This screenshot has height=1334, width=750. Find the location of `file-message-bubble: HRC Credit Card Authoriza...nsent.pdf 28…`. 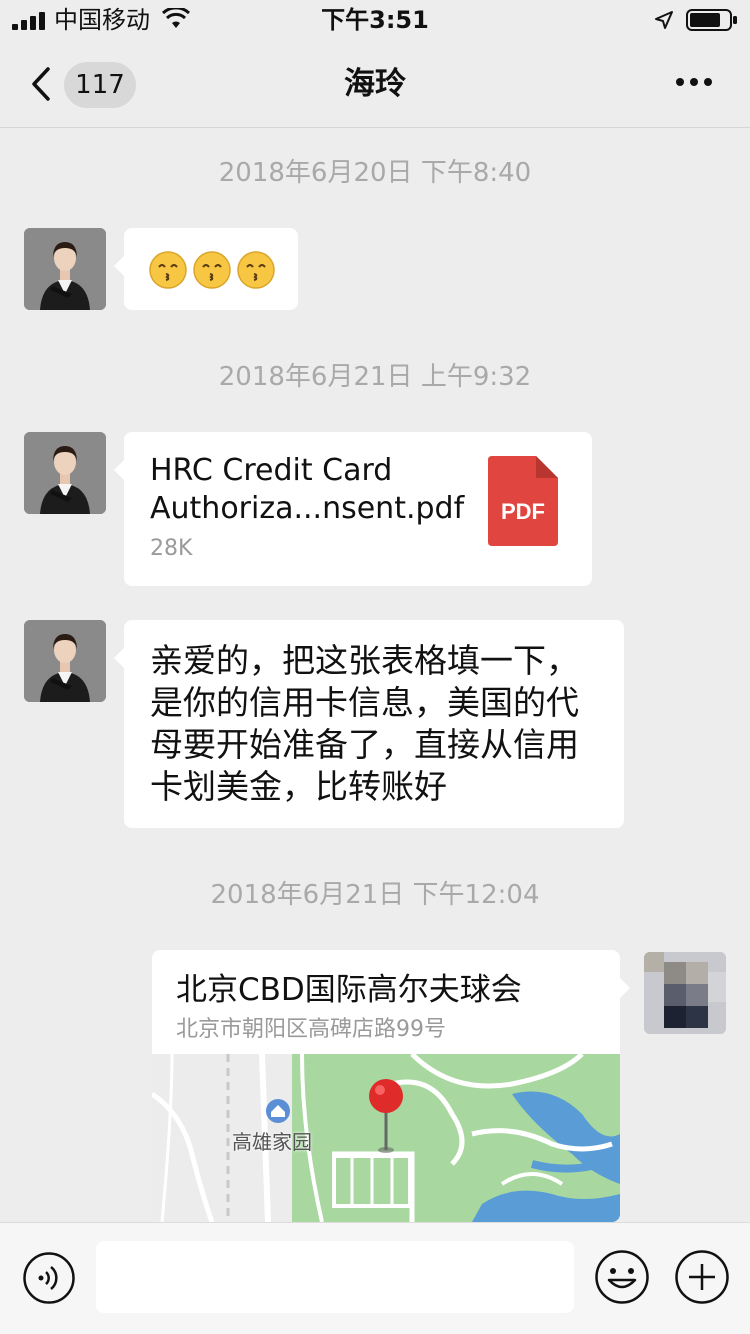

file-message-bubble: HRC Credit Card Authoriza...nsent.pdf 28… is located at coordinates (353, 509).